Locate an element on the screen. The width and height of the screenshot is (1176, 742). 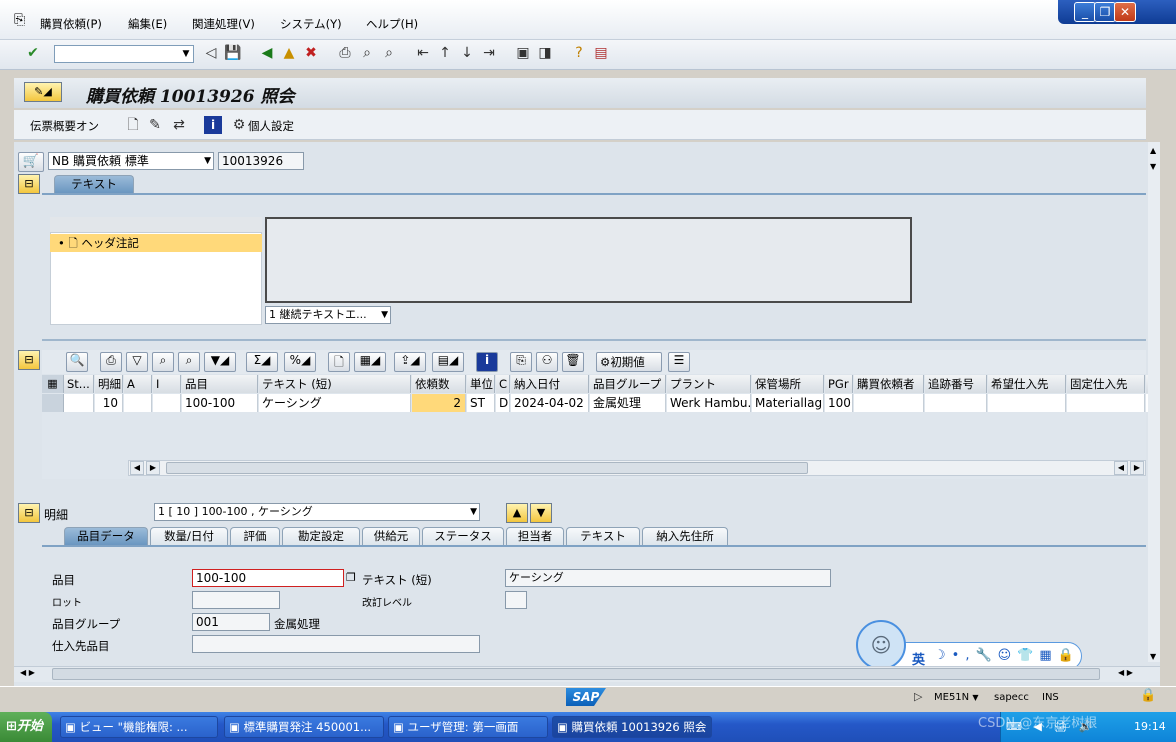
table-header-cell: 購買依頼者 is located at coordinates (889, 384).